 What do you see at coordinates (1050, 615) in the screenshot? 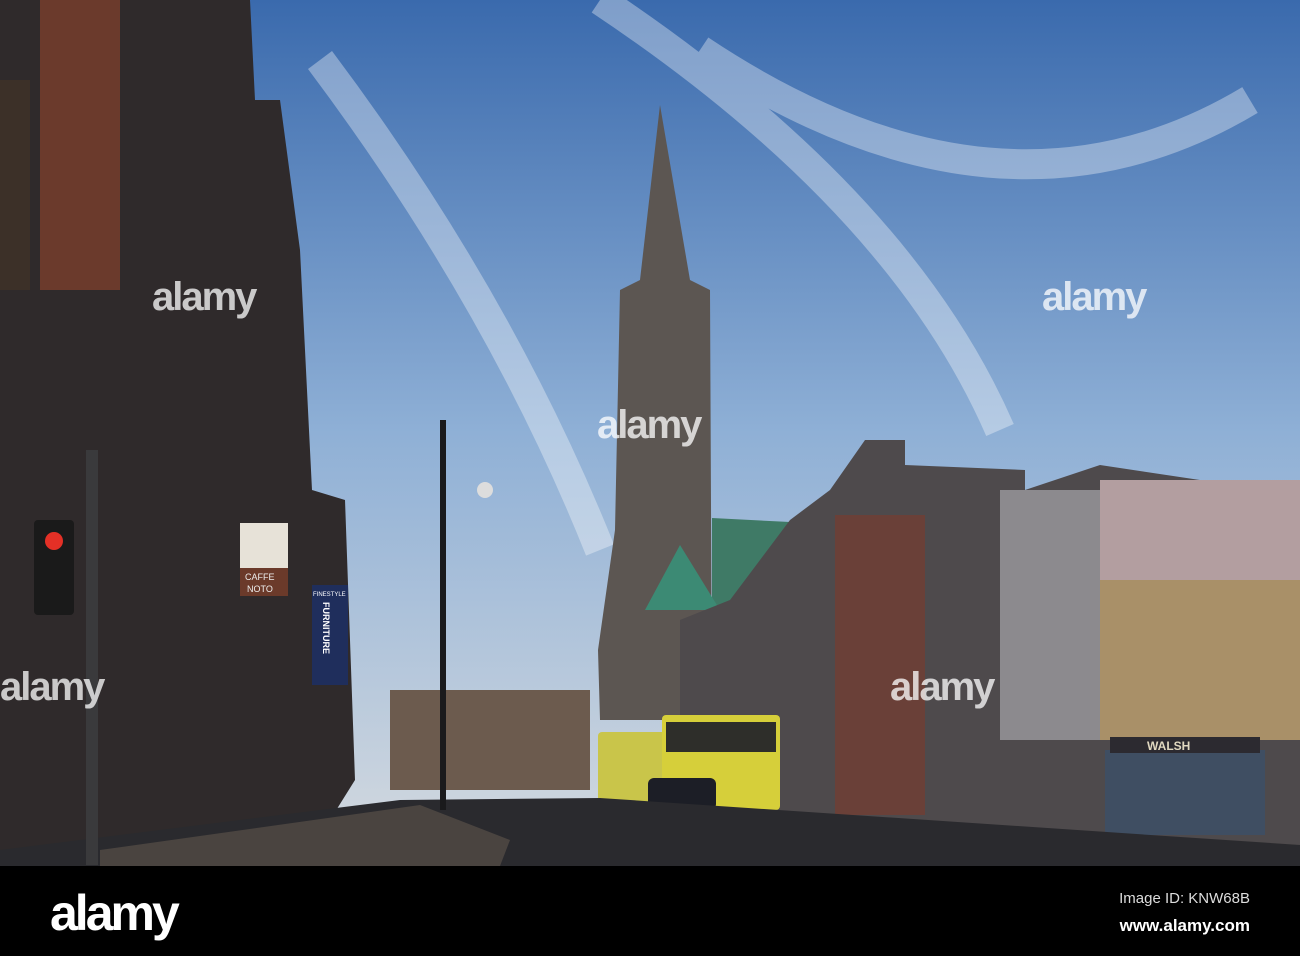
I see `white-building` at bounding box center [1050, 615].